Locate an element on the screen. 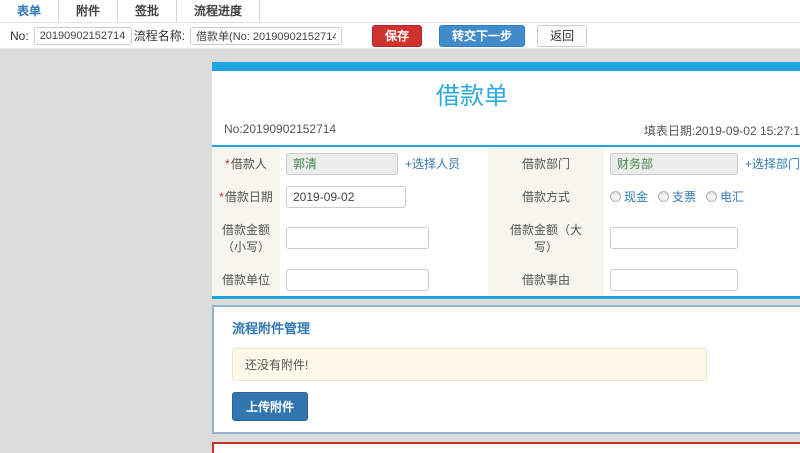 This screenshot has height=453, width=800. table-row: 借款金额（小写） 借款金额（大写） is located at coordinates (506, 238).